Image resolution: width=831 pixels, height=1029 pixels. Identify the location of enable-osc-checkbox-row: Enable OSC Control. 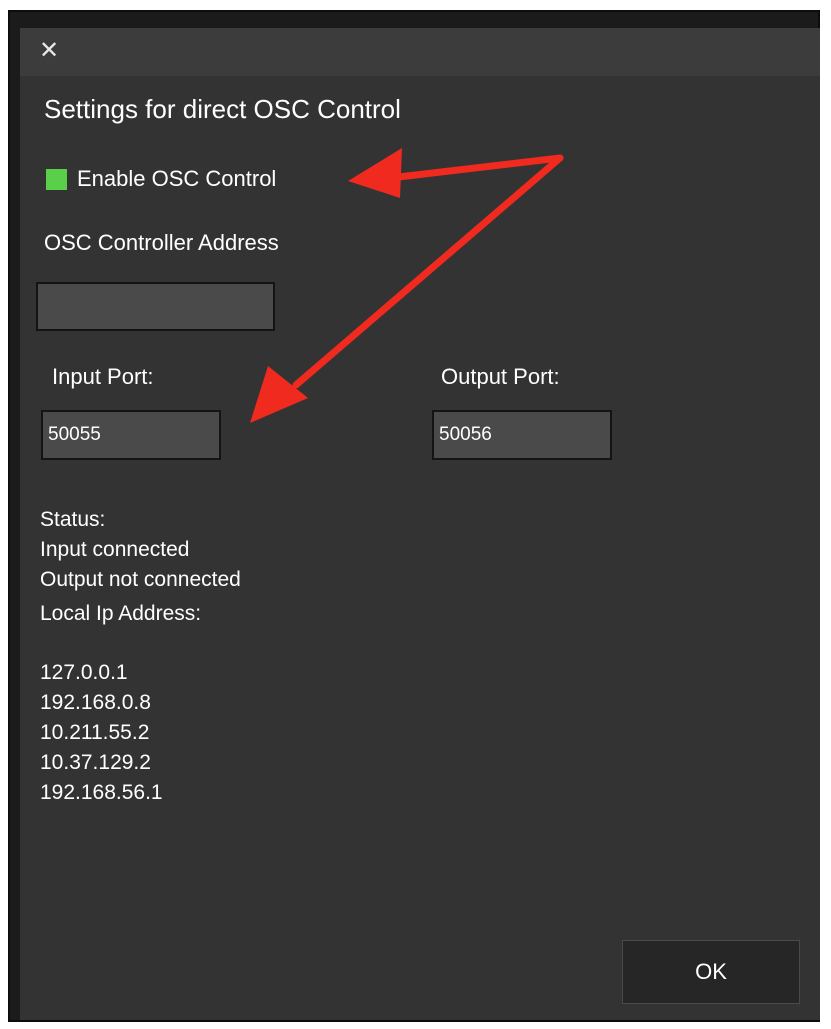
(161, 179).